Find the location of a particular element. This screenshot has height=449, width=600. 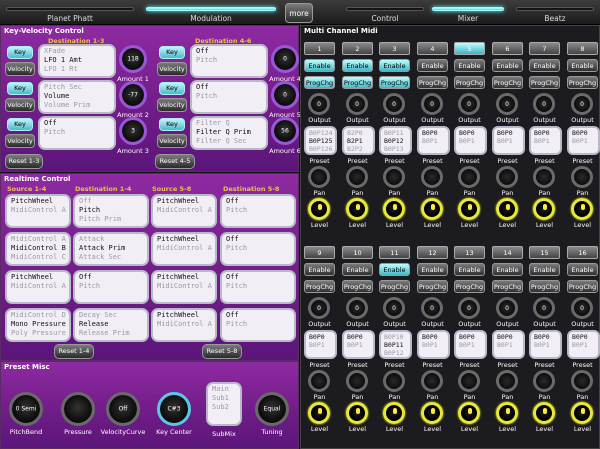

destination-selector: XFade LFO 1 Amt LFO 1 Rt is located at coordinates (77, 61).